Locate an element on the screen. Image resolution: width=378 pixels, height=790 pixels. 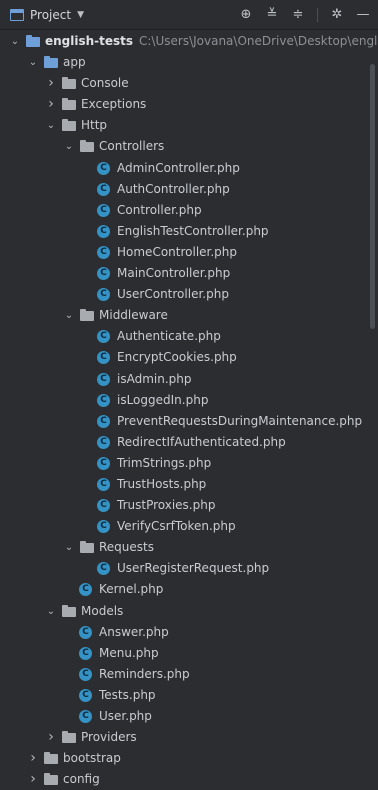
tree-item-label: Tests.php is located at coordinates (127, 694).